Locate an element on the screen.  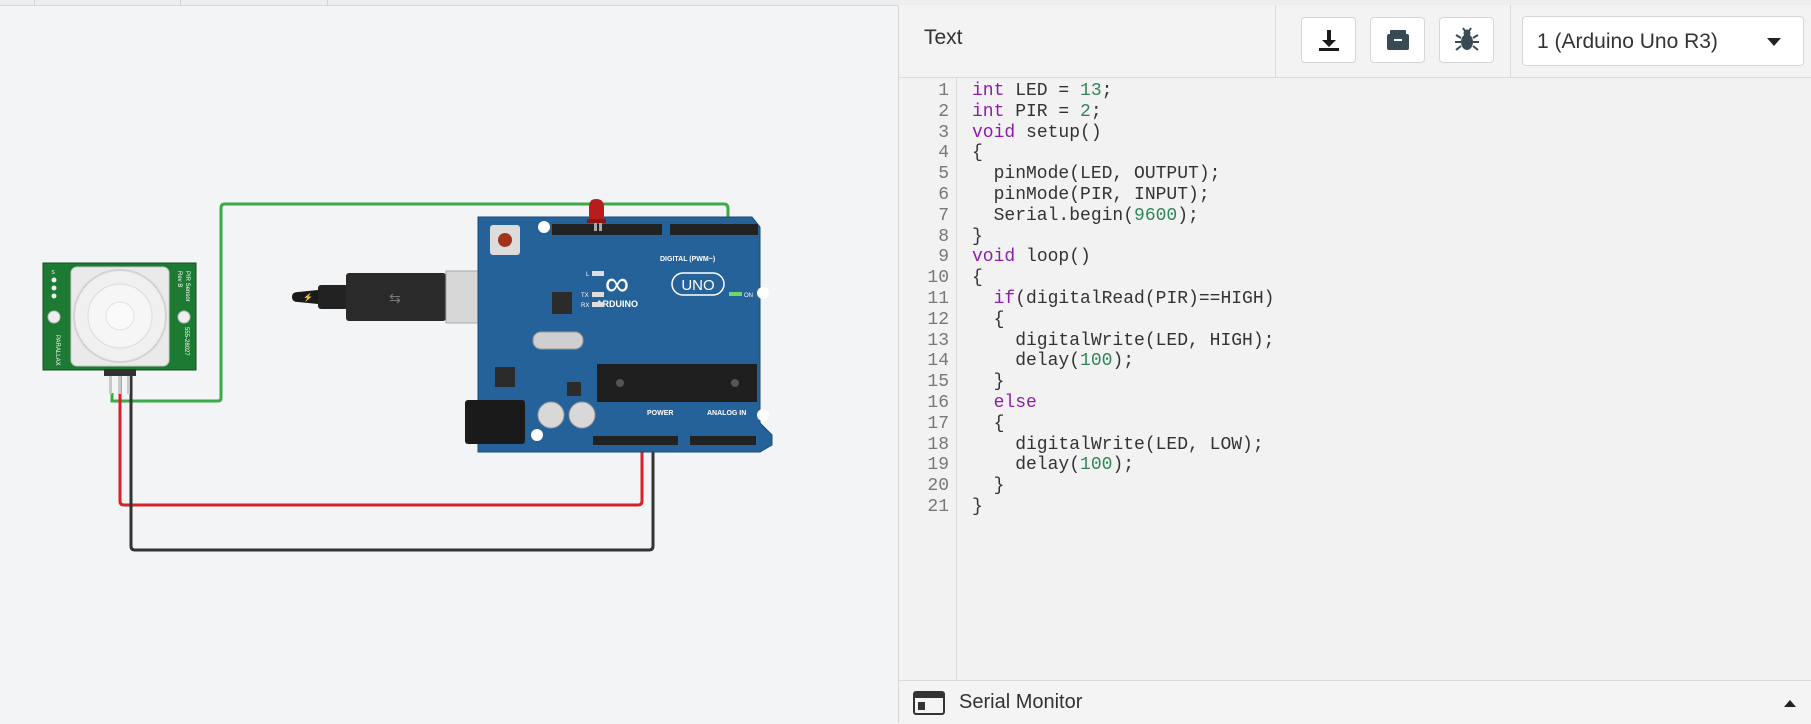
download-code-button is located at coordinates (1328, 40).